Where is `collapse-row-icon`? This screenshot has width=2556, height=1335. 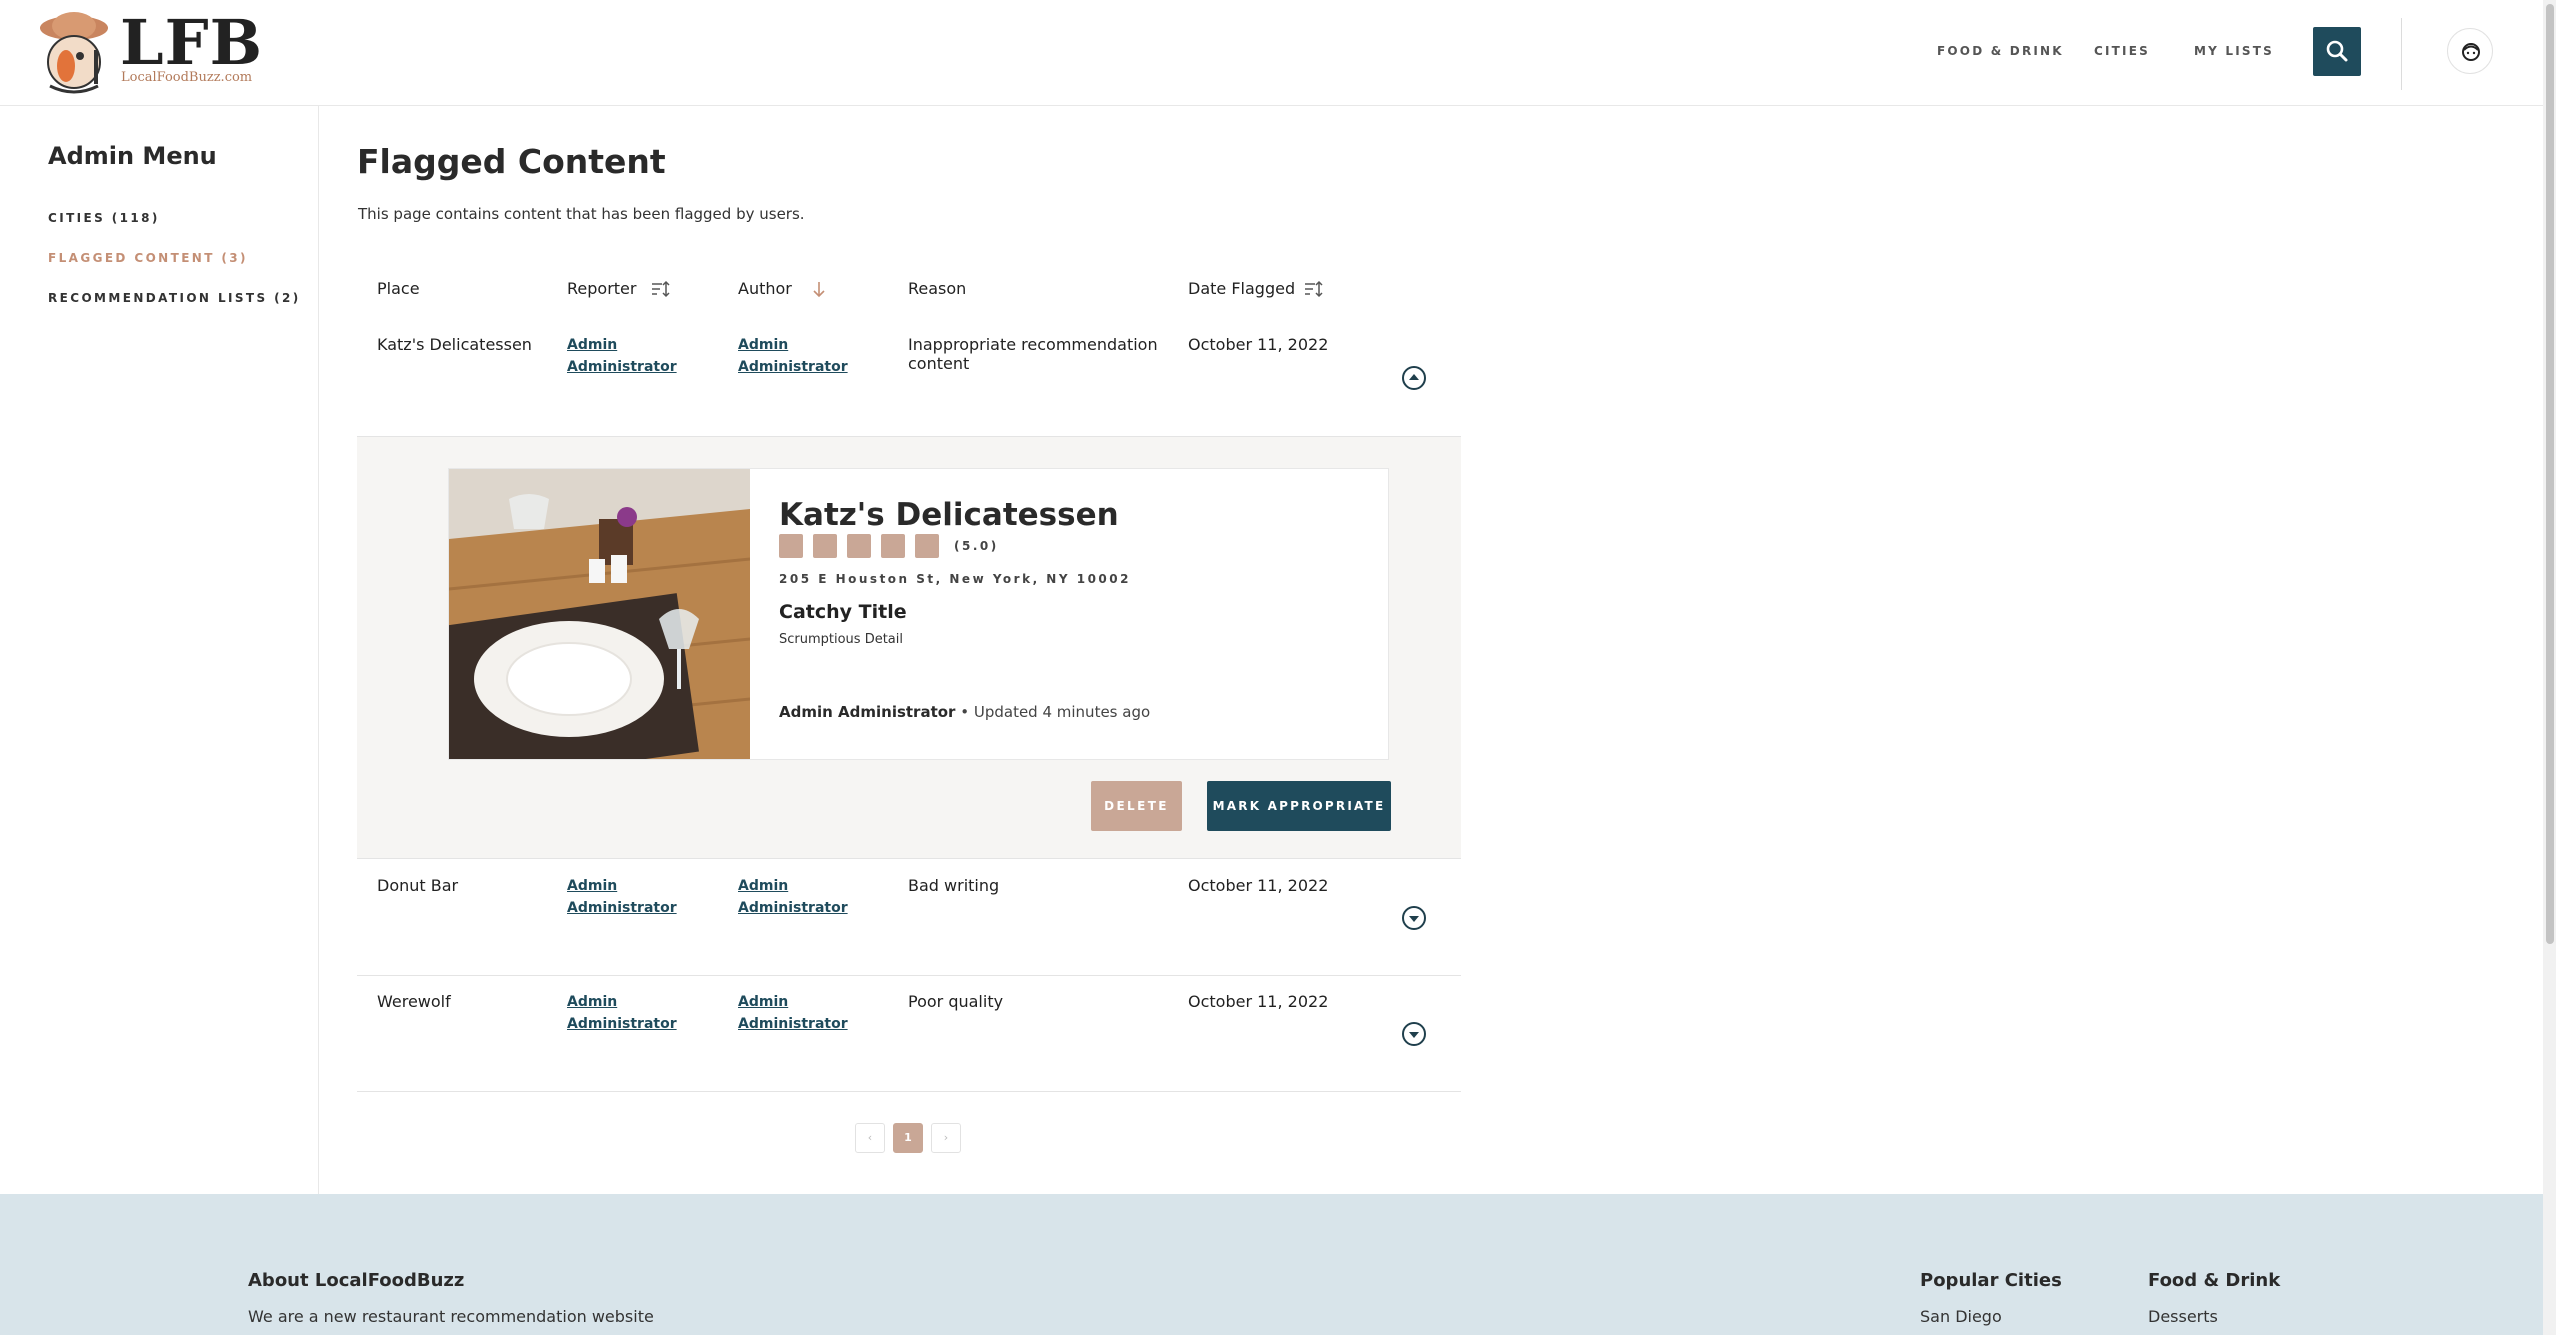 collapse-row-icon is located at coordinates (1414, 378).